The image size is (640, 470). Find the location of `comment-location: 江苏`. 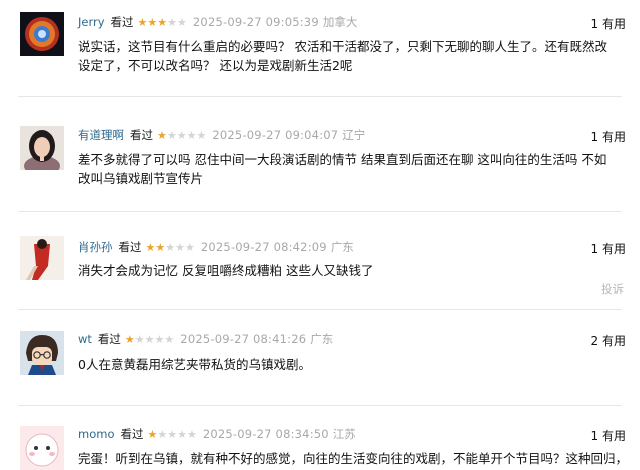

comment-location: 江苏 is located at coordinates (344, 434).